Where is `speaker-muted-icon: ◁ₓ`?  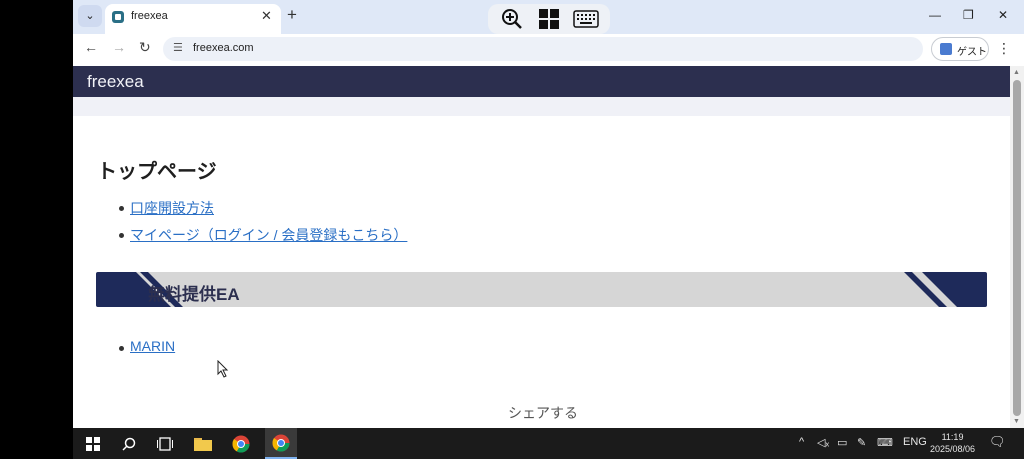 speaker-muted-icon: ◁ₓ is located at coordinates (823, 442).